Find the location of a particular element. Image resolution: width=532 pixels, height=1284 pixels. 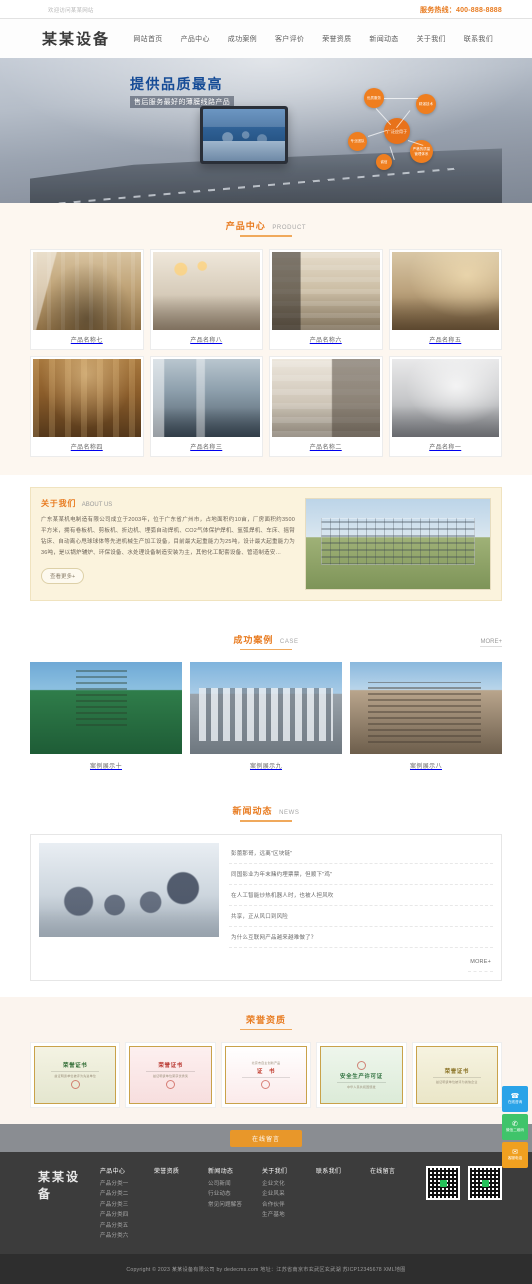

news-item: 为什么互联网产品越来越难做了？ is located at coordinates (361, 937).